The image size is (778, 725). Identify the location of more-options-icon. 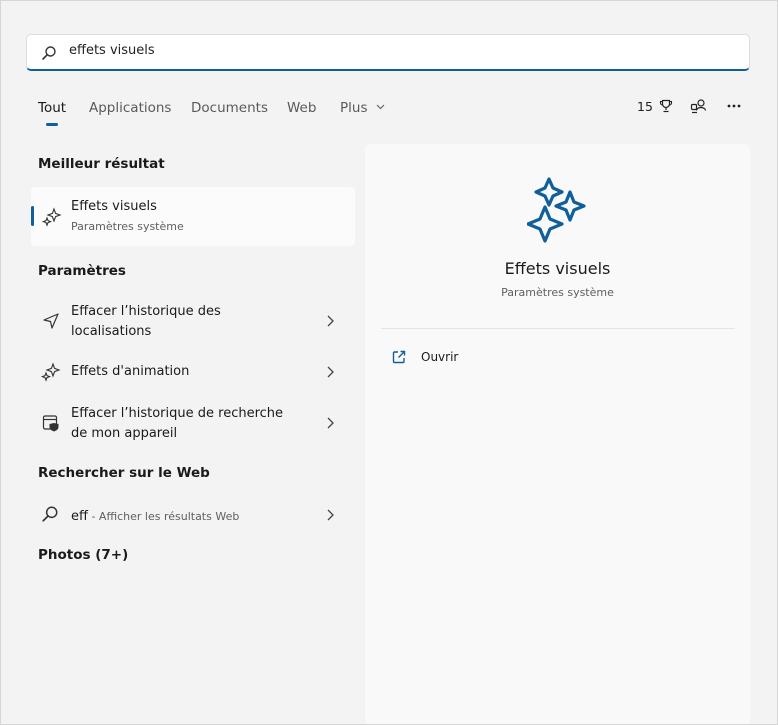
(734, 106).